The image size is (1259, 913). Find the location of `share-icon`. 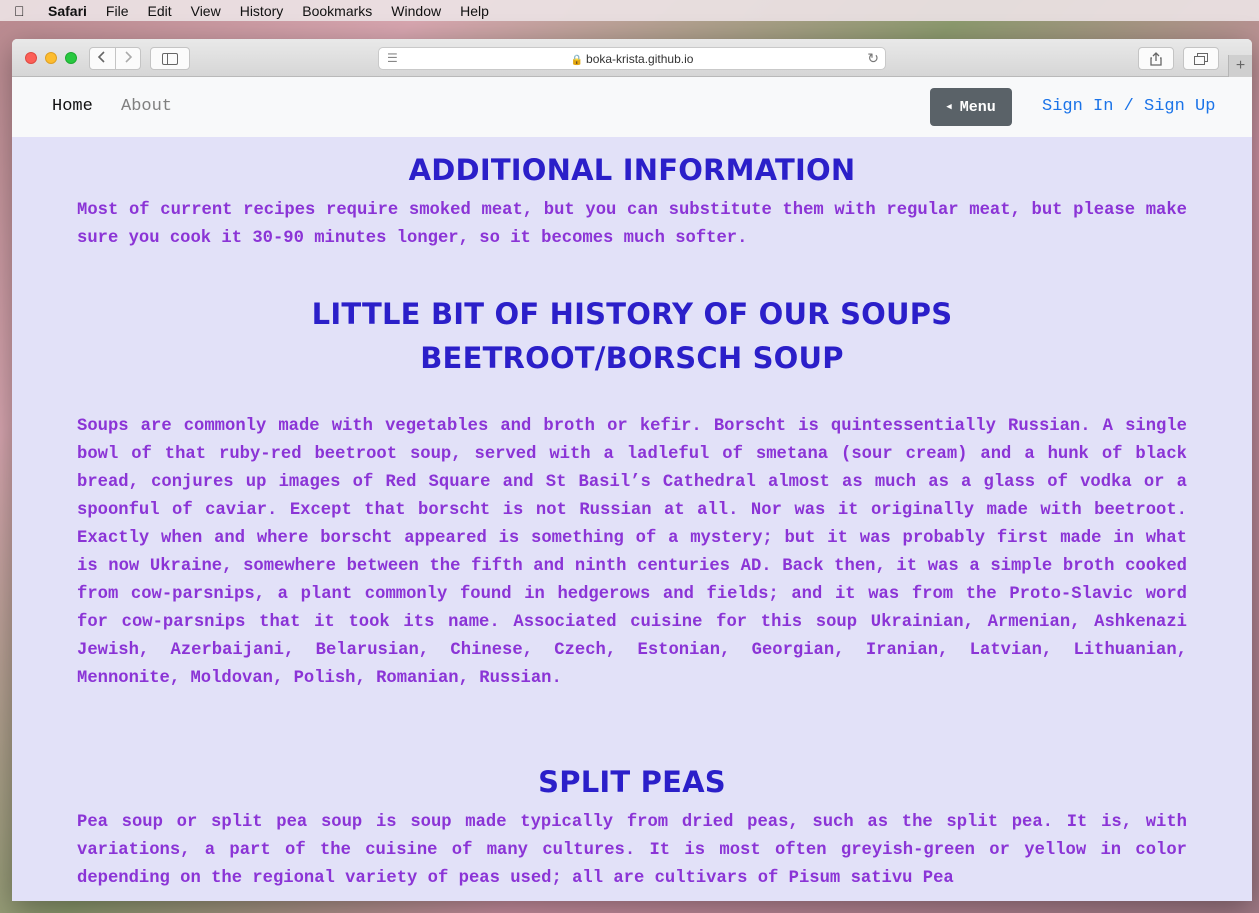

share-icon is located at coordinates (1156, 58).